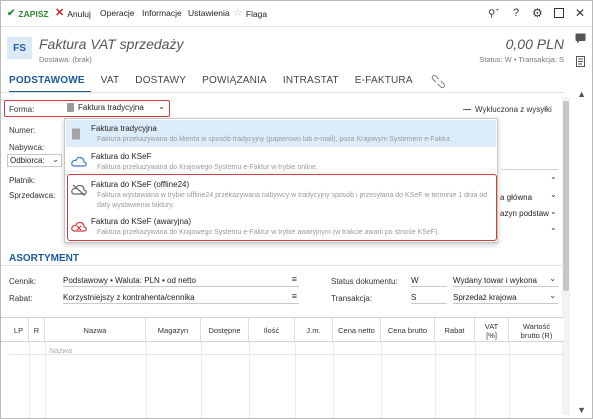 Image resolution: width=593 pixels, height=419 pixels. Describe the element at coordinates (364, 281) in the screenshot. I see `status-document-label: Status dokumentu:` at that location.